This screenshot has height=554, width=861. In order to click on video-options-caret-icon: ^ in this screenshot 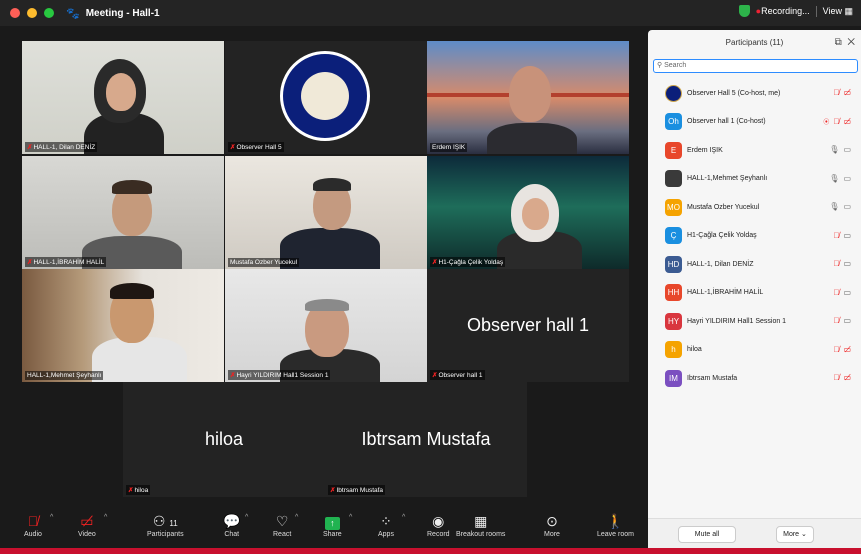, I will do `click(105, 517)`.